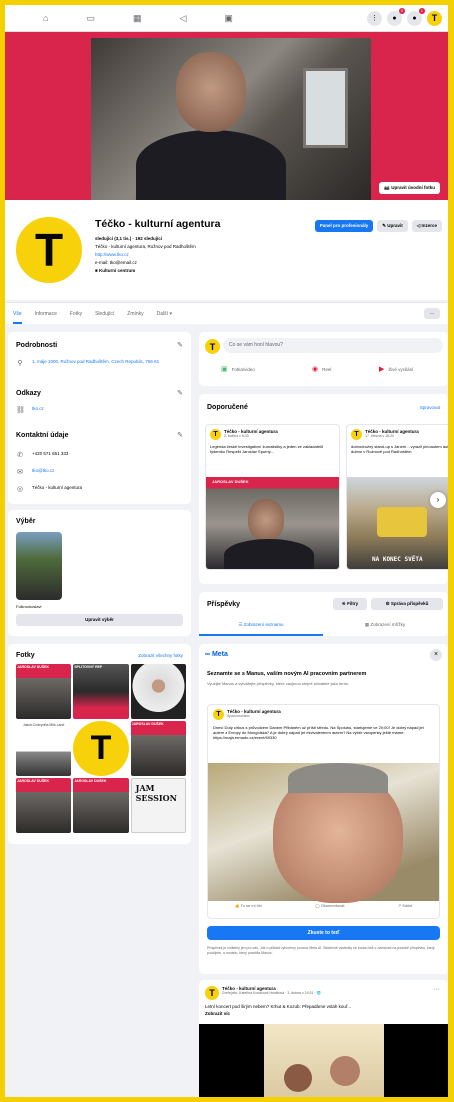  What do you see at coordinates (329, 905) in the screenshot?
I see `comment-button: ◯ Okomentovat` at bounding box center [329, 905].